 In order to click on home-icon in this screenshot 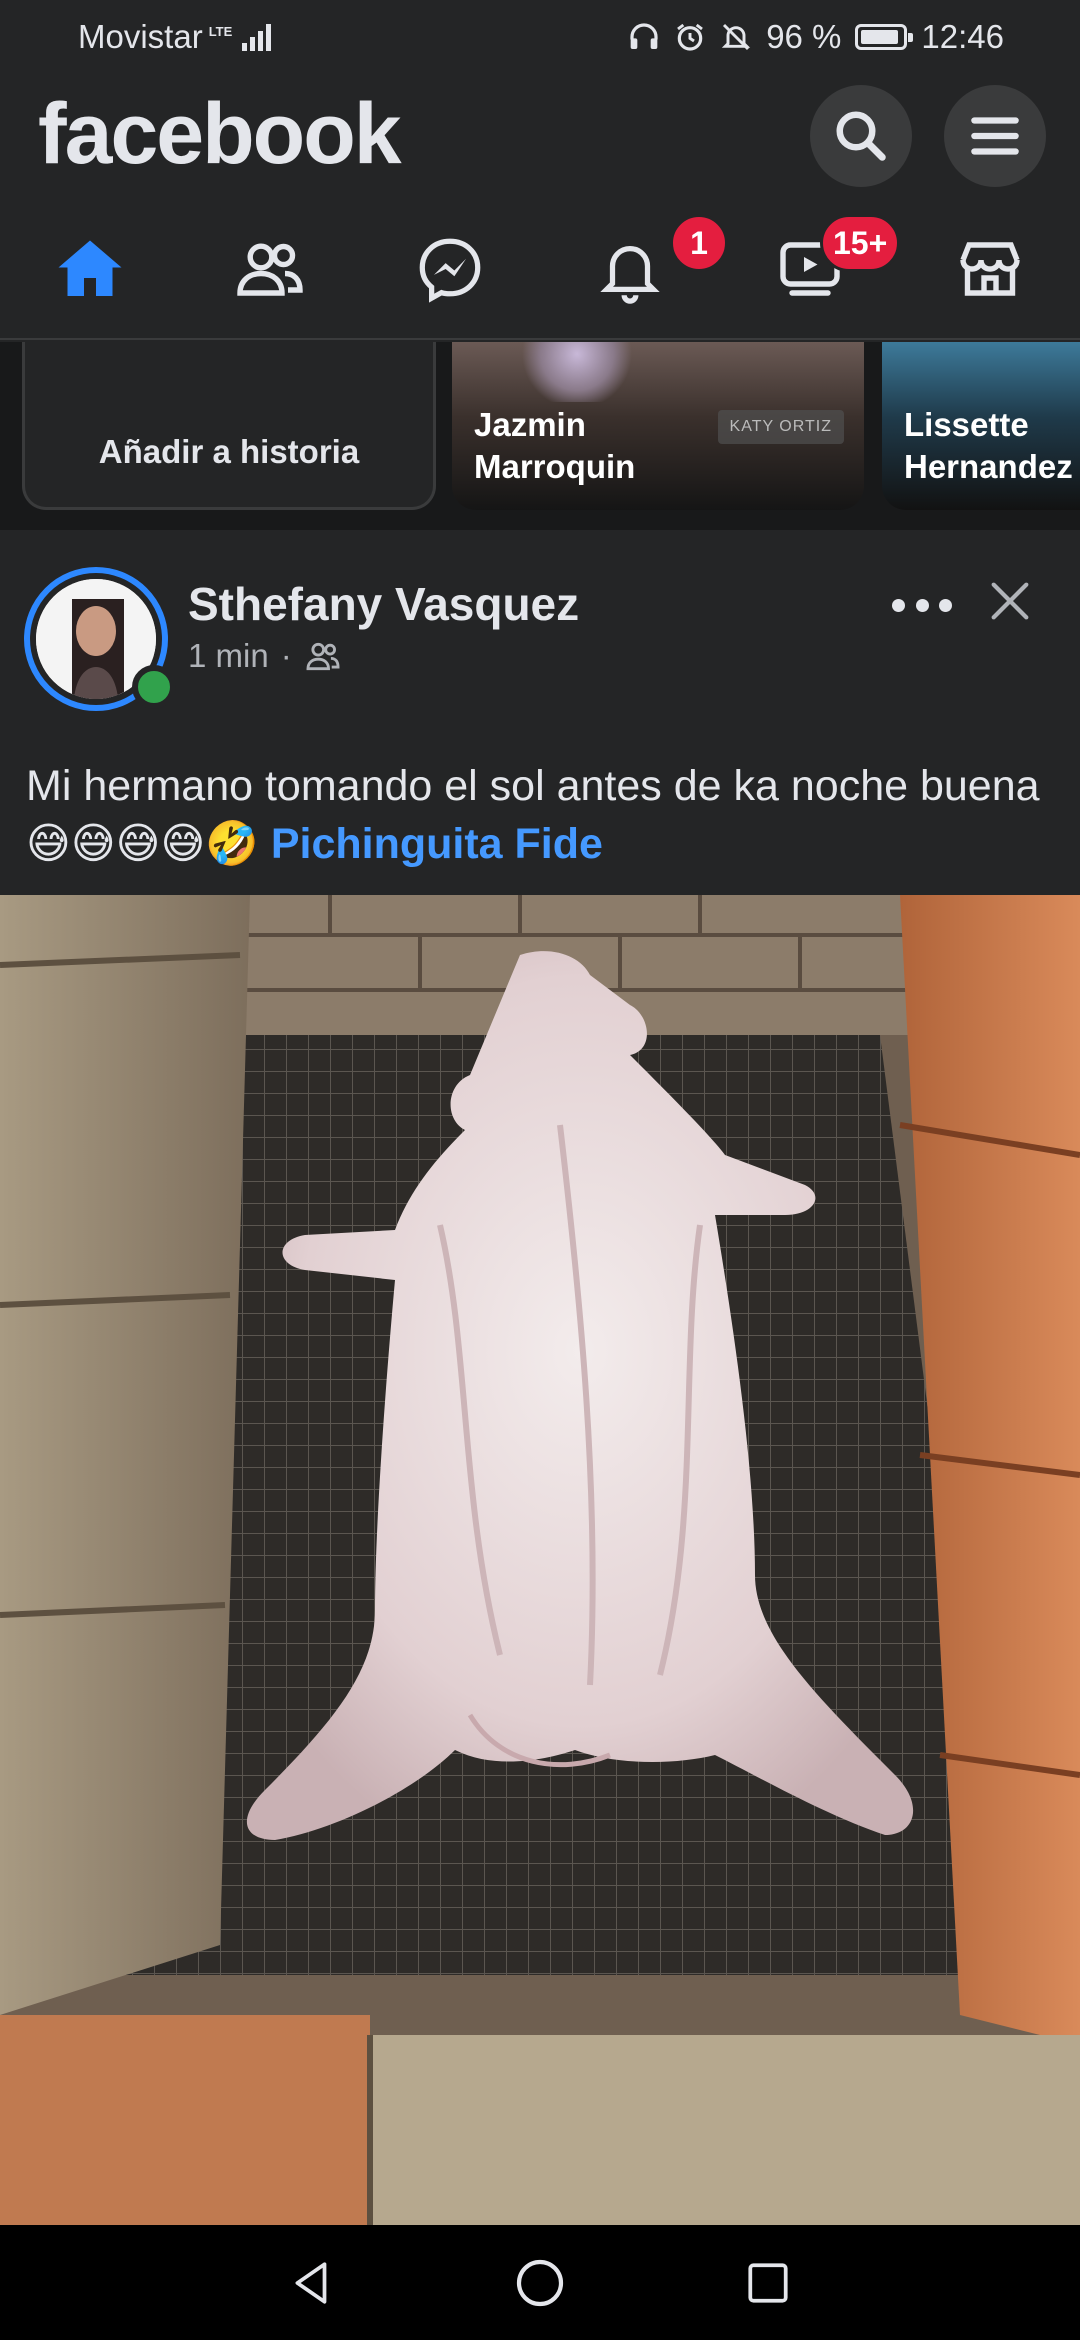, I will do `click(90, 268)`.